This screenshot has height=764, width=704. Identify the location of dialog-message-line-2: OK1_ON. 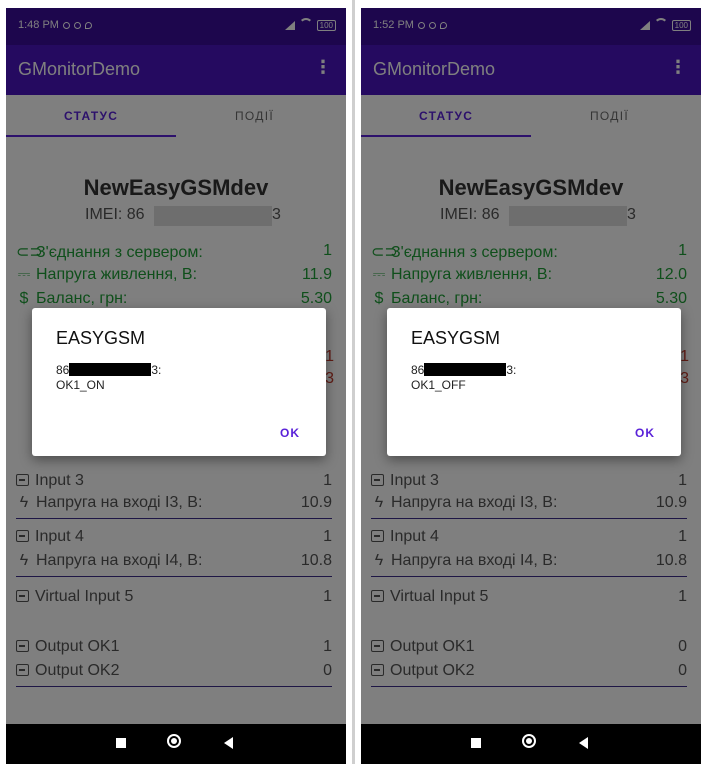
(80, 385).